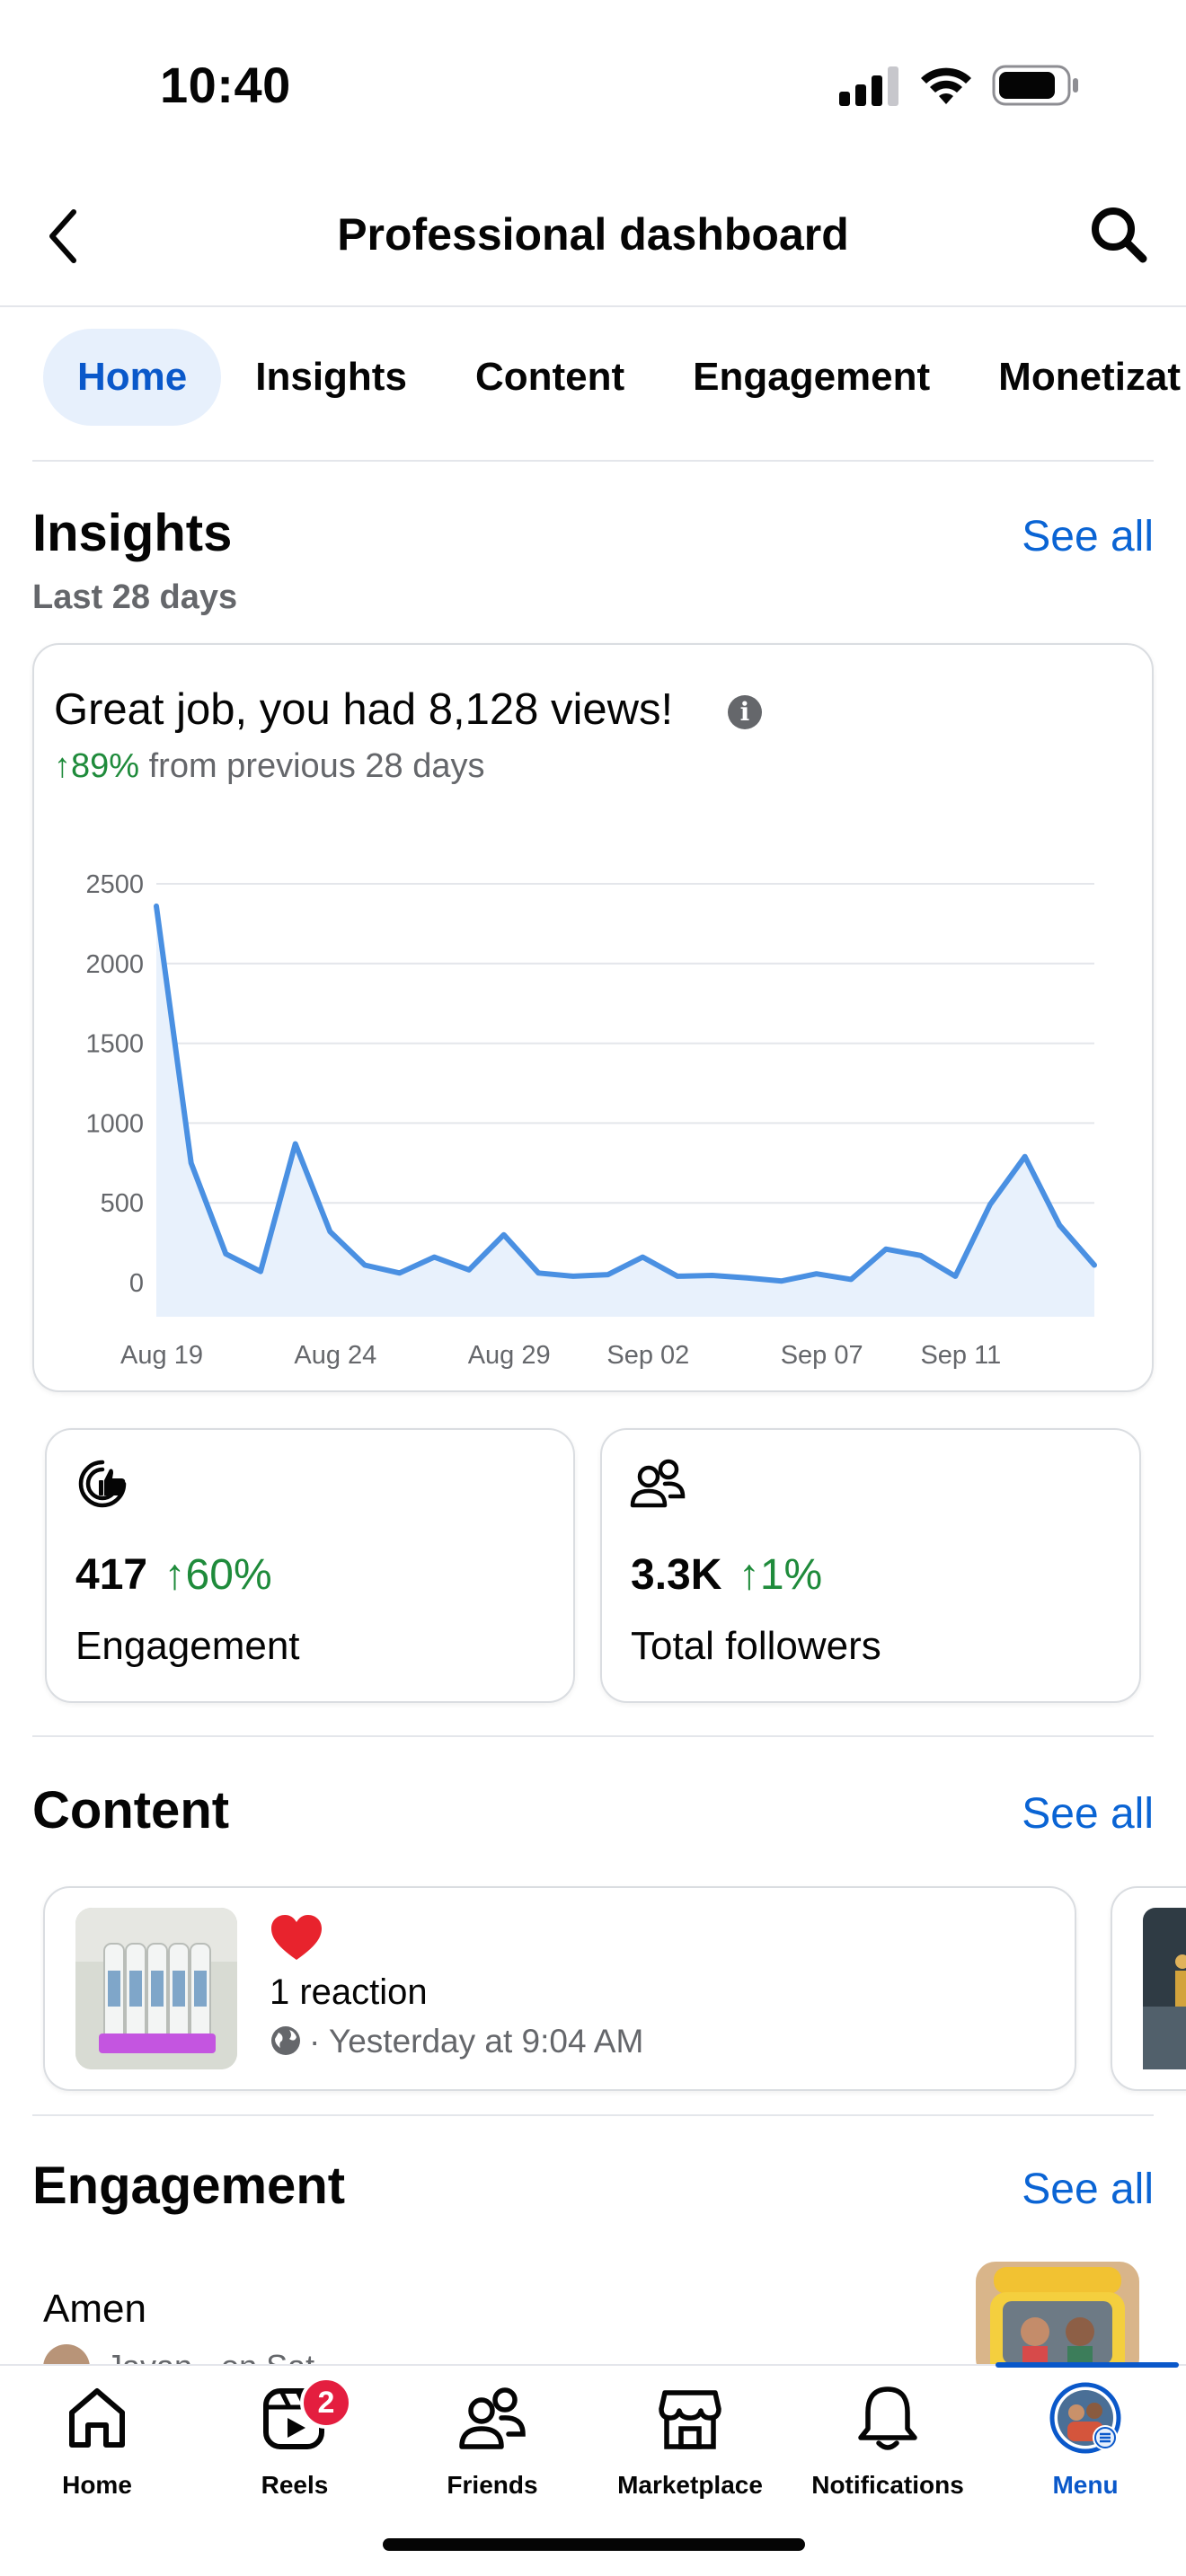  I want to click on nav-friends: Friends, so click(492, 2441).